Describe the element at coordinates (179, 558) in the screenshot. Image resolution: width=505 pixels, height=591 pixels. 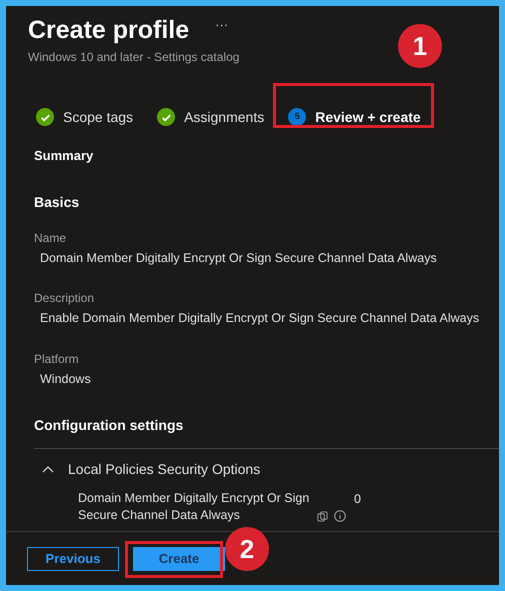
I see `footer-button: Create` at that location.